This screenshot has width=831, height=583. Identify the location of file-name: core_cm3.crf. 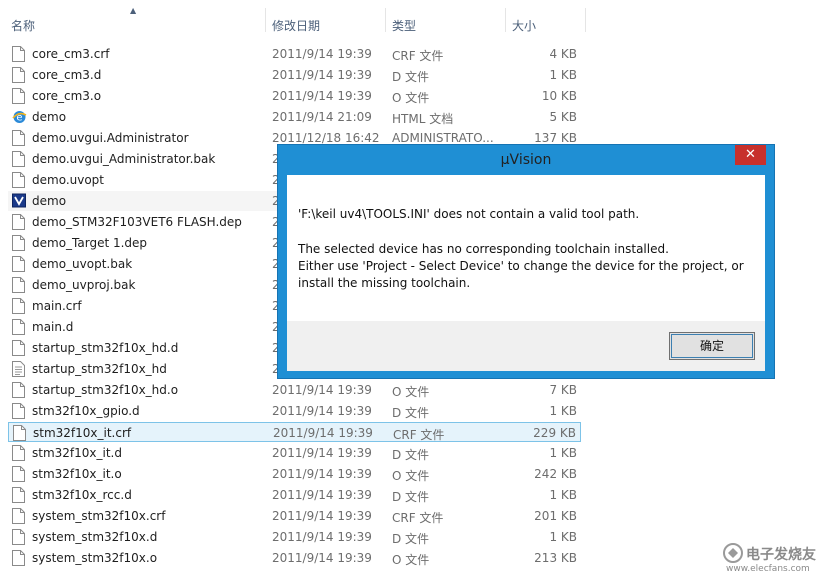
(71, 54).